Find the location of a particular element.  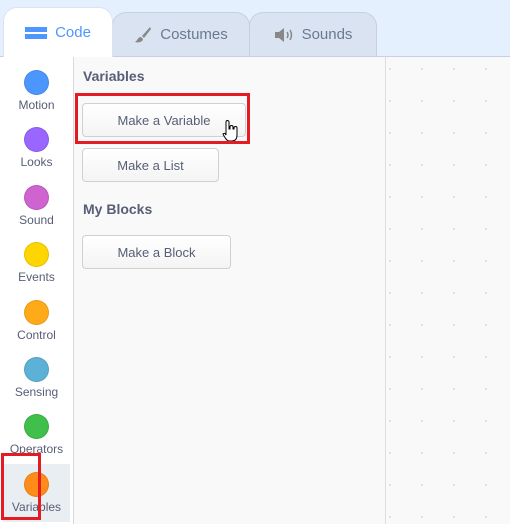

category-label: Sensing is located at coordinates (36, 392).